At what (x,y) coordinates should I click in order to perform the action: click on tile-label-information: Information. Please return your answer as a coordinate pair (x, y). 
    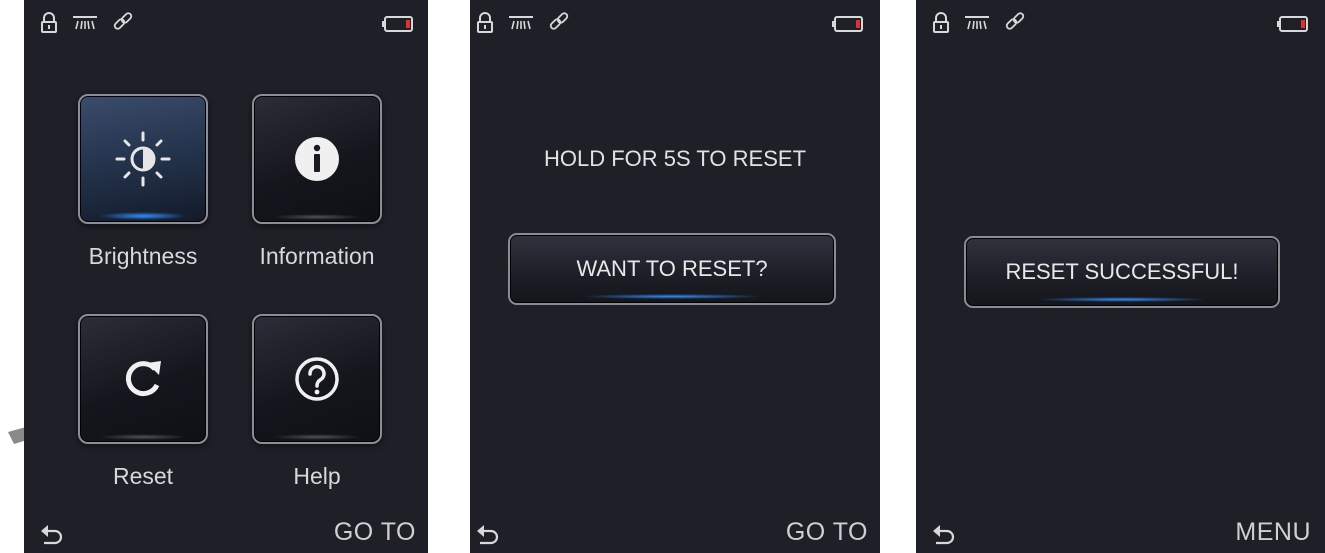
    Looking at the image, I should click on (317, 256).